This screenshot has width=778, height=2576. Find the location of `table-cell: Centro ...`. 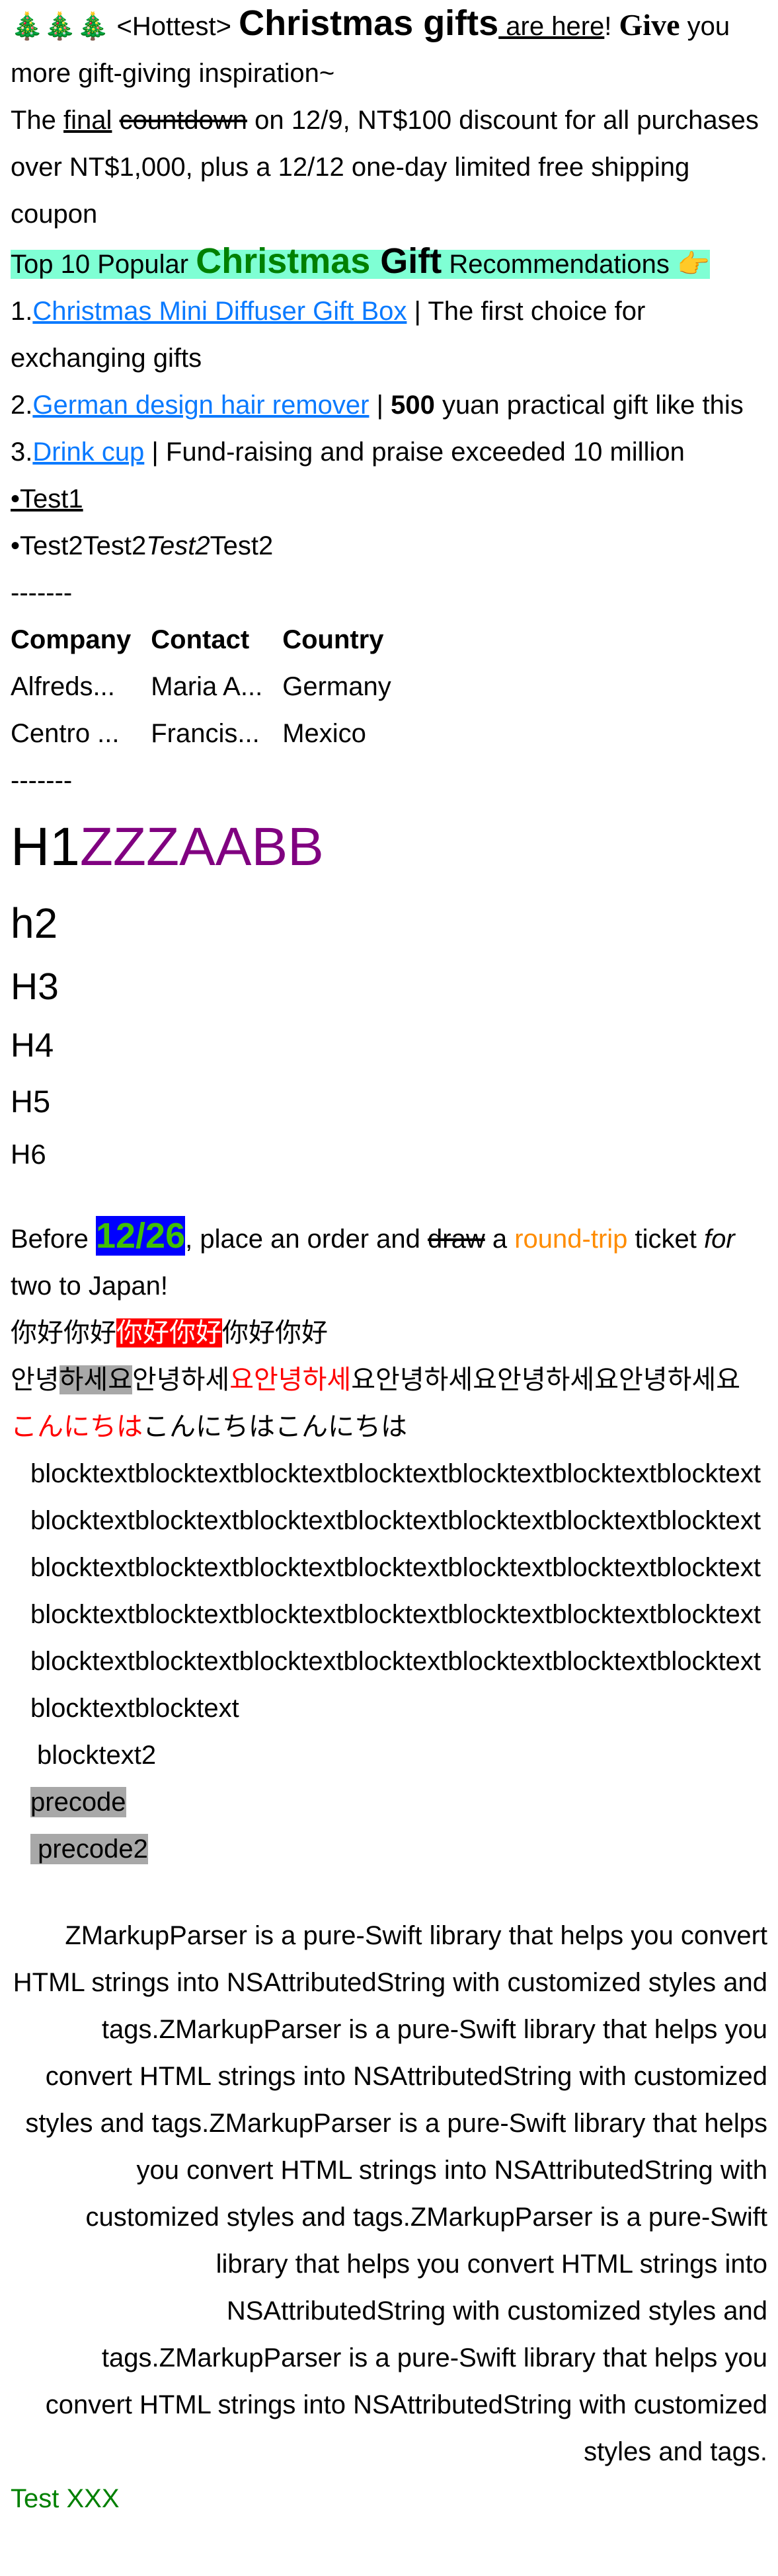

table-cell: Centro ... is located at coordinates (65, 734).